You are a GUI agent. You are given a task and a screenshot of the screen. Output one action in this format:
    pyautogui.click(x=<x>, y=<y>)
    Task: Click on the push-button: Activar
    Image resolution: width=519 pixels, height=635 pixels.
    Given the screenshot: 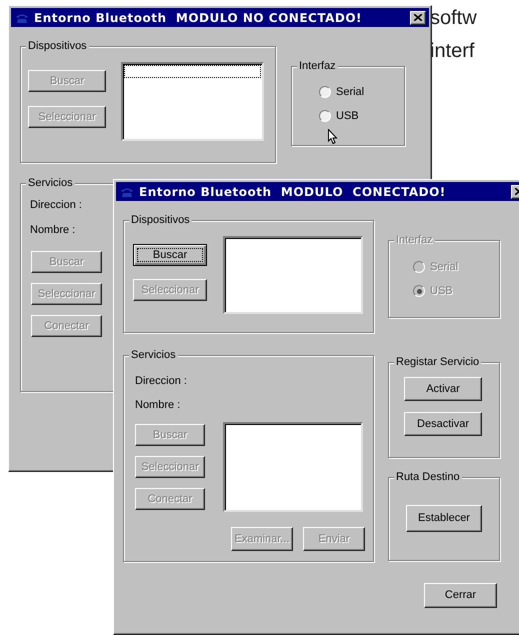 What is the action you would take?
    pyautogui.click(x=443, y=389)
    